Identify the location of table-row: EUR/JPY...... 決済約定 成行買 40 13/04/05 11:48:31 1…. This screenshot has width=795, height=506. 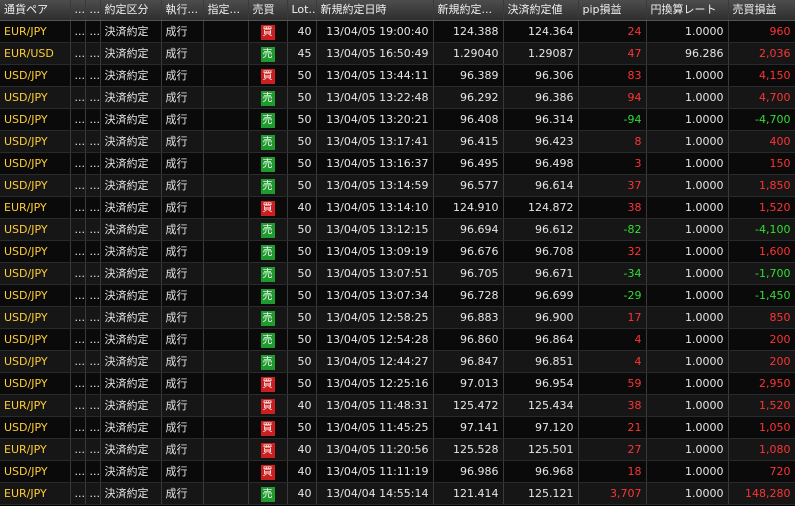
(397, 405).